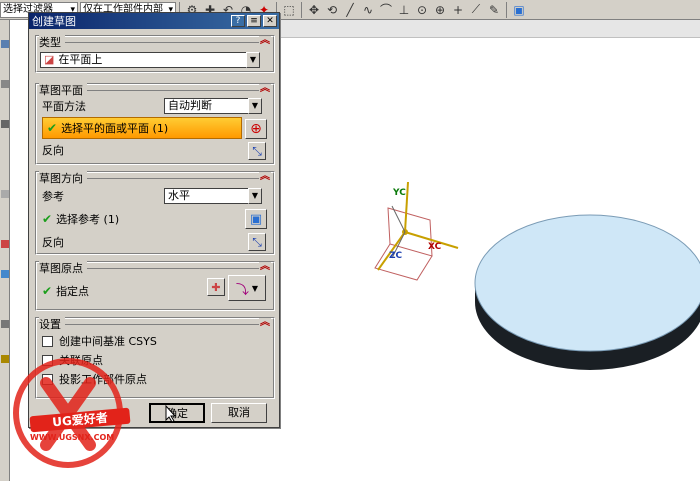  Describe the element at coordinates (242, 290) in the screenshot. I see `inferred-point-icon: ⤵` at that location.